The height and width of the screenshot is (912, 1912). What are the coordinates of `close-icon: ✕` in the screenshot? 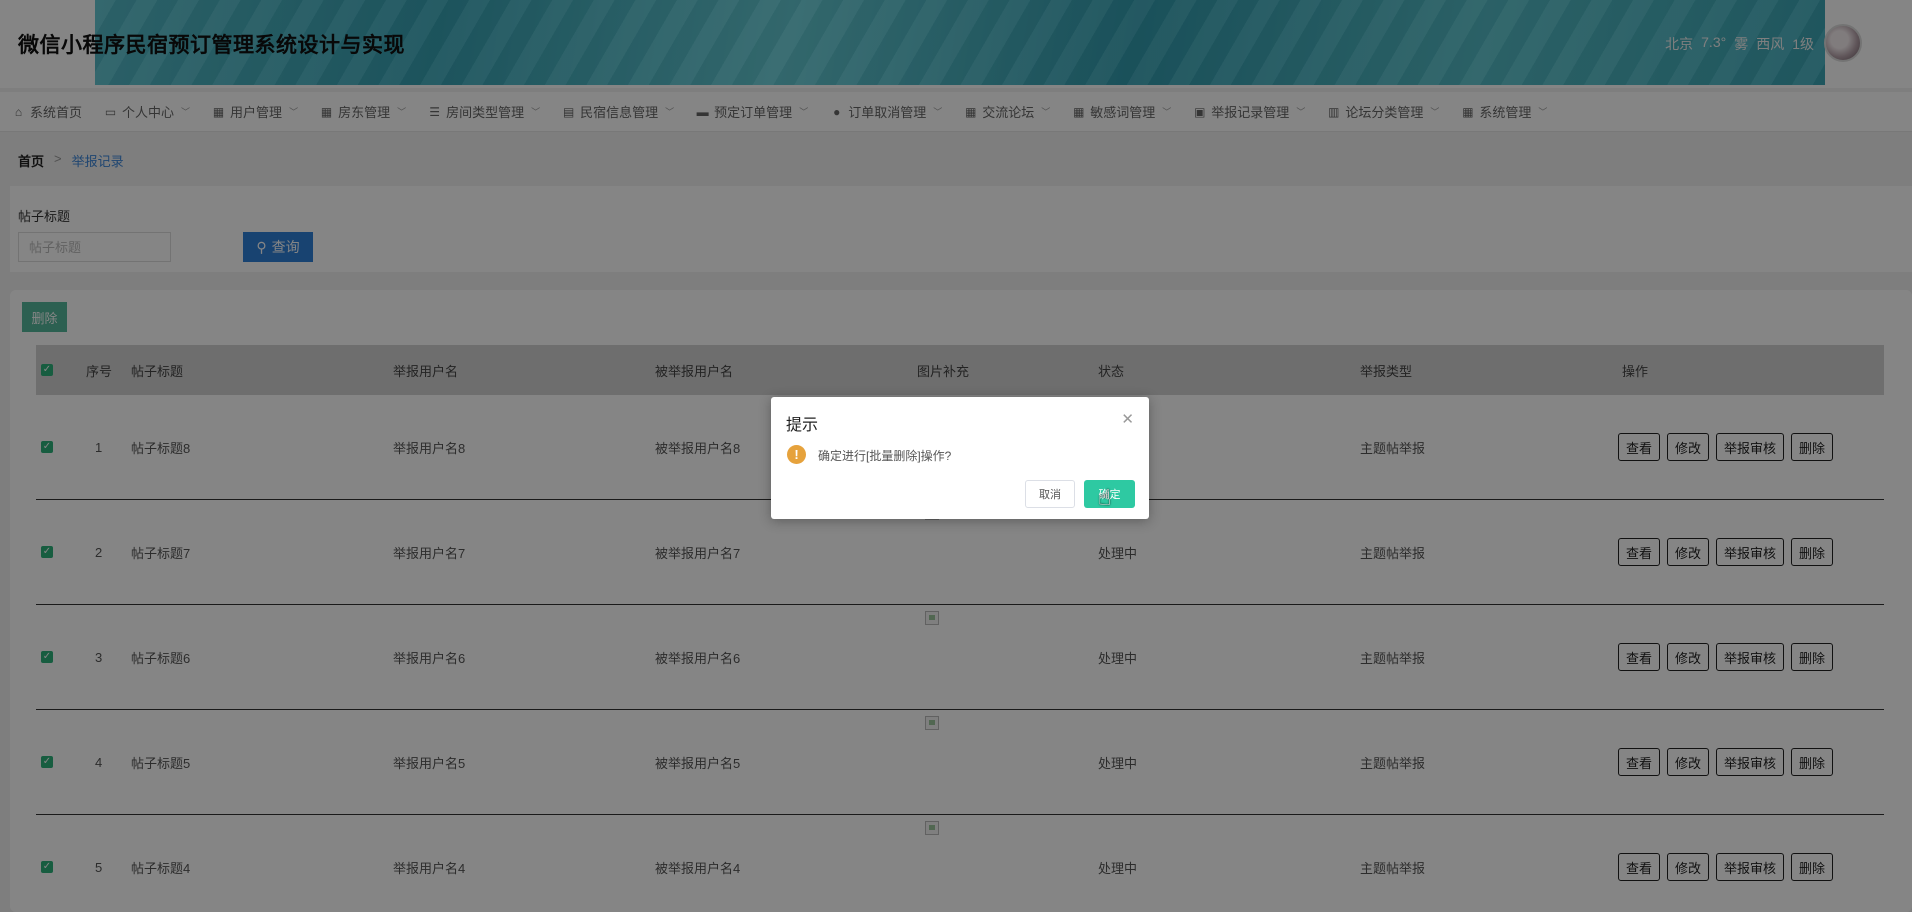 It's located at (1127, 419).